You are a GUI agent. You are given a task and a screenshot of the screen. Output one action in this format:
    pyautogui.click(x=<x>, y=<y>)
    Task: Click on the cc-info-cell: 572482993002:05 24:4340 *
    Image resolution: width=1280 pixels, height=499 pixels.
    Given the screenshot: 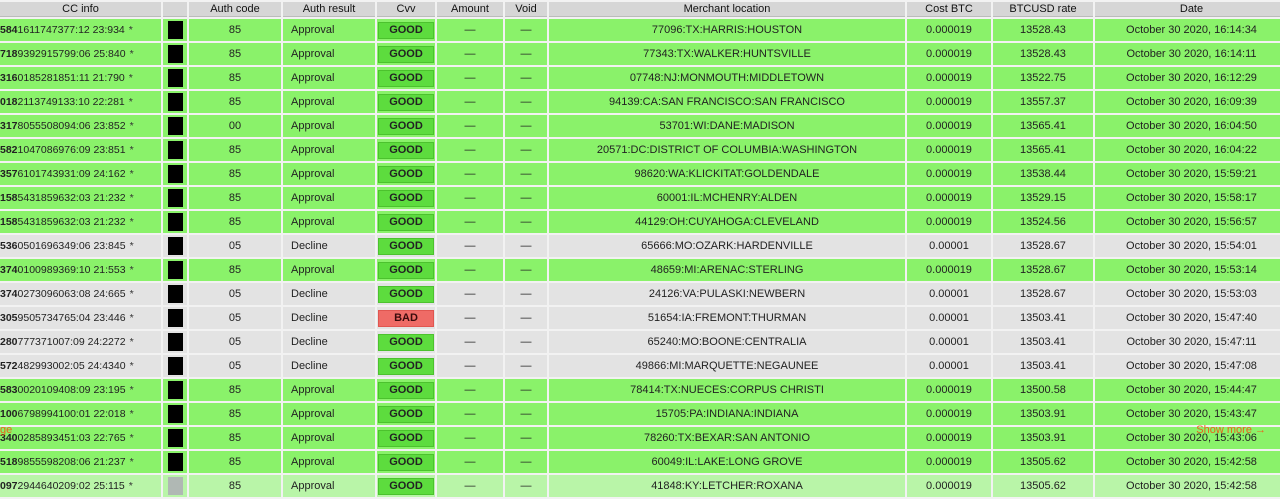 What is the action you would take?
    pyautogui.click(x=80, y=366)
    